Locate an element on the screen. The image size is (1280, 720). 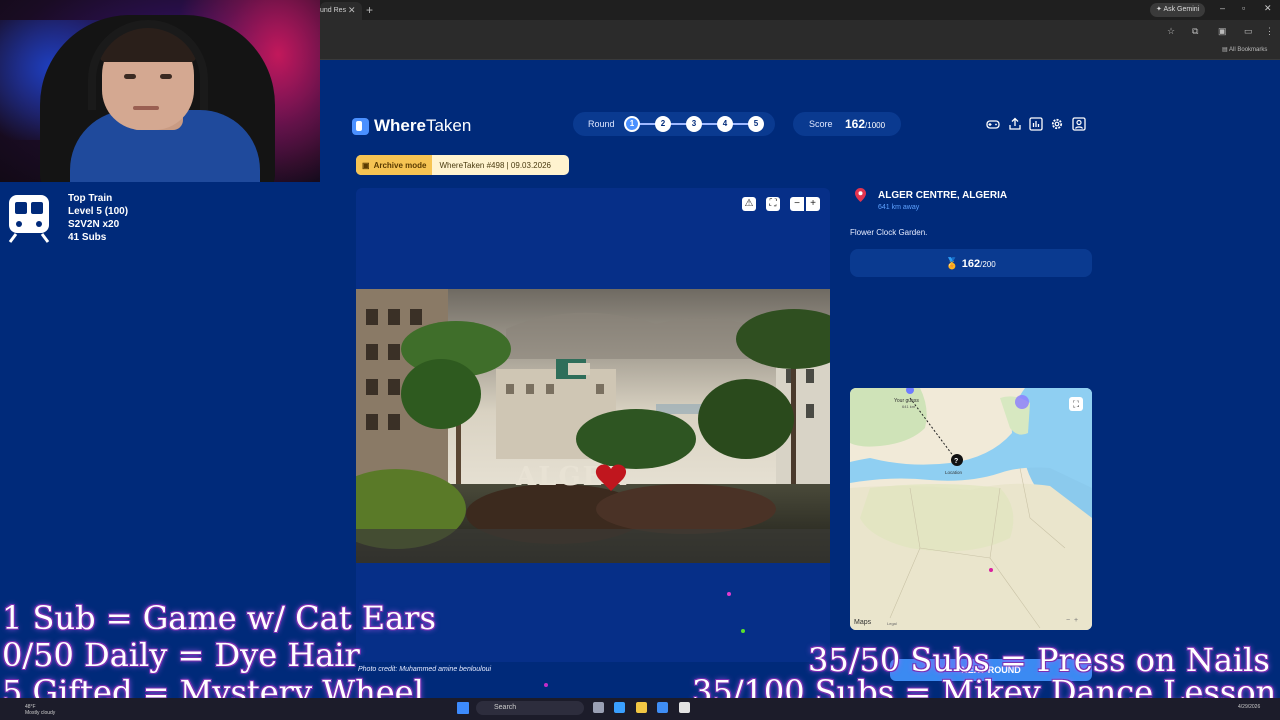
ask-gemini-label: Ask Gemini is located at coordinates (1181, 9).